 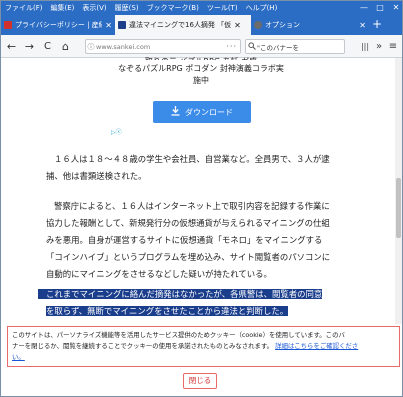 I want to click on menu-edit: 編集(E), so click(x=63, y=8).